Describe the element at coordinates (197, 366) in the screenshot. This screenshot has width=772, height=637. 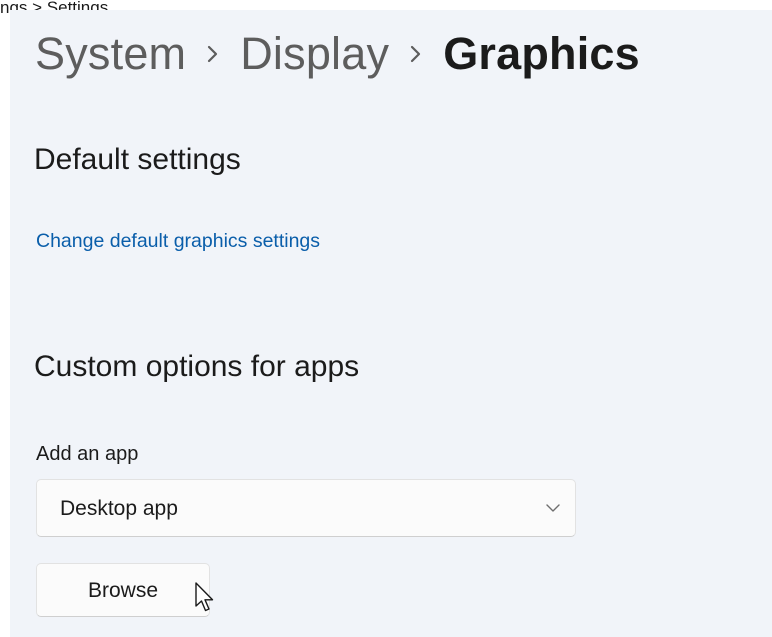
I see `custom-options-heading: Custom options for apps` at that location.